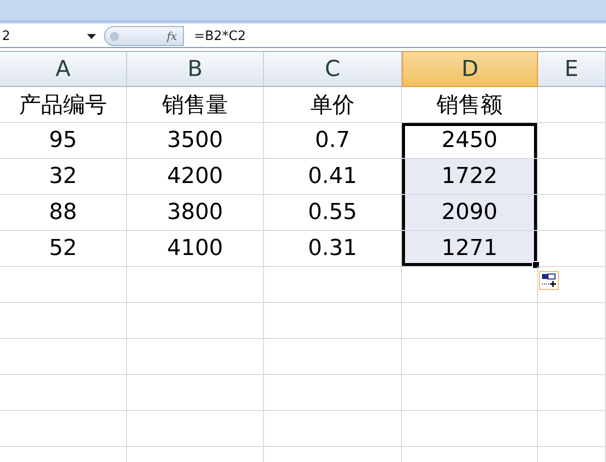  Describe the element at coordinates (50, 36) in the screenshot. I see `name-box: 2` at that location.